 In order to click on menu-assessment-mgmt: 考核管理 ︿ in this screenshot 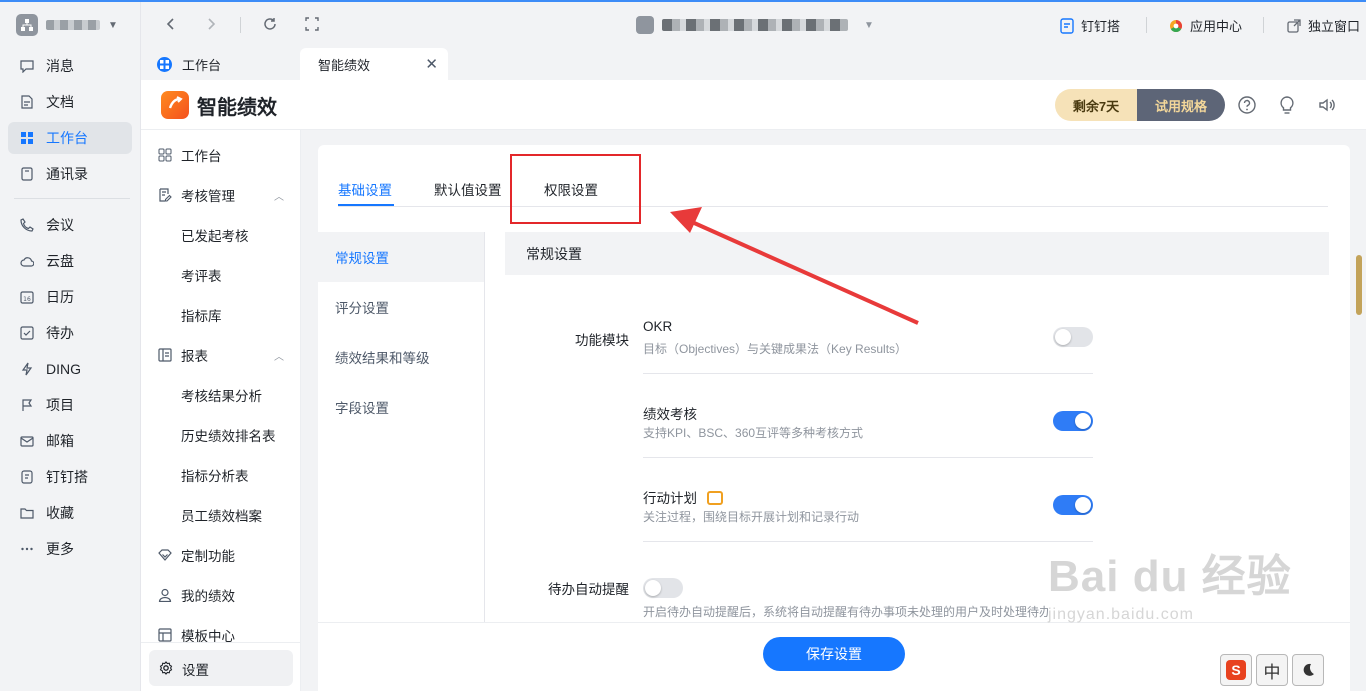, I will do `click(221, 195)`.